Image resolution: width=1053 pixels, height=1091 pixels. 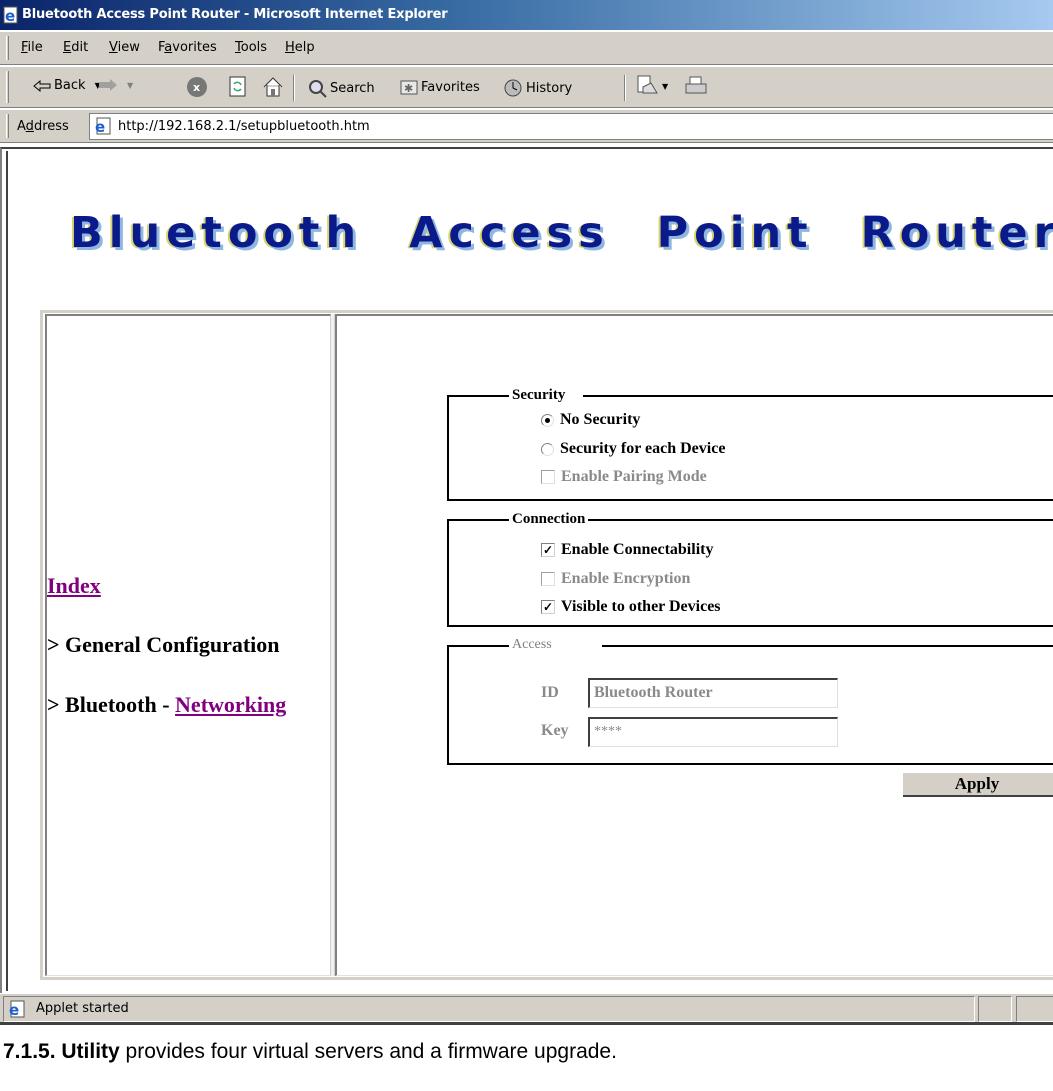 I want to click on key-label: Key, so click(x=555, y=730).